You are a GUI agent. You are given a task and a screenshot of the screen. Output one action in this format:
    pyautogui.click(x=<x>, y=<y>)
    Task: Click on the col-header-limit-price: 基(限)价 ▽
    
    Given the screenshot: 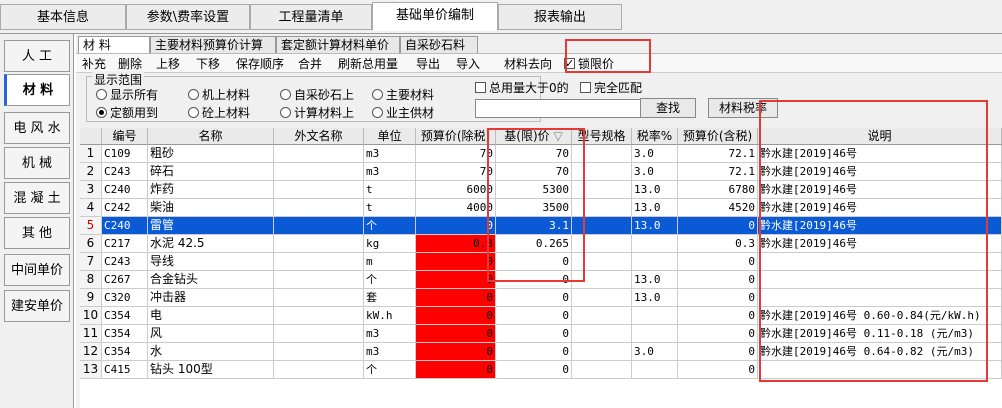 What is the action you would take?
    pyautogui.click(x=534, y=136)
    